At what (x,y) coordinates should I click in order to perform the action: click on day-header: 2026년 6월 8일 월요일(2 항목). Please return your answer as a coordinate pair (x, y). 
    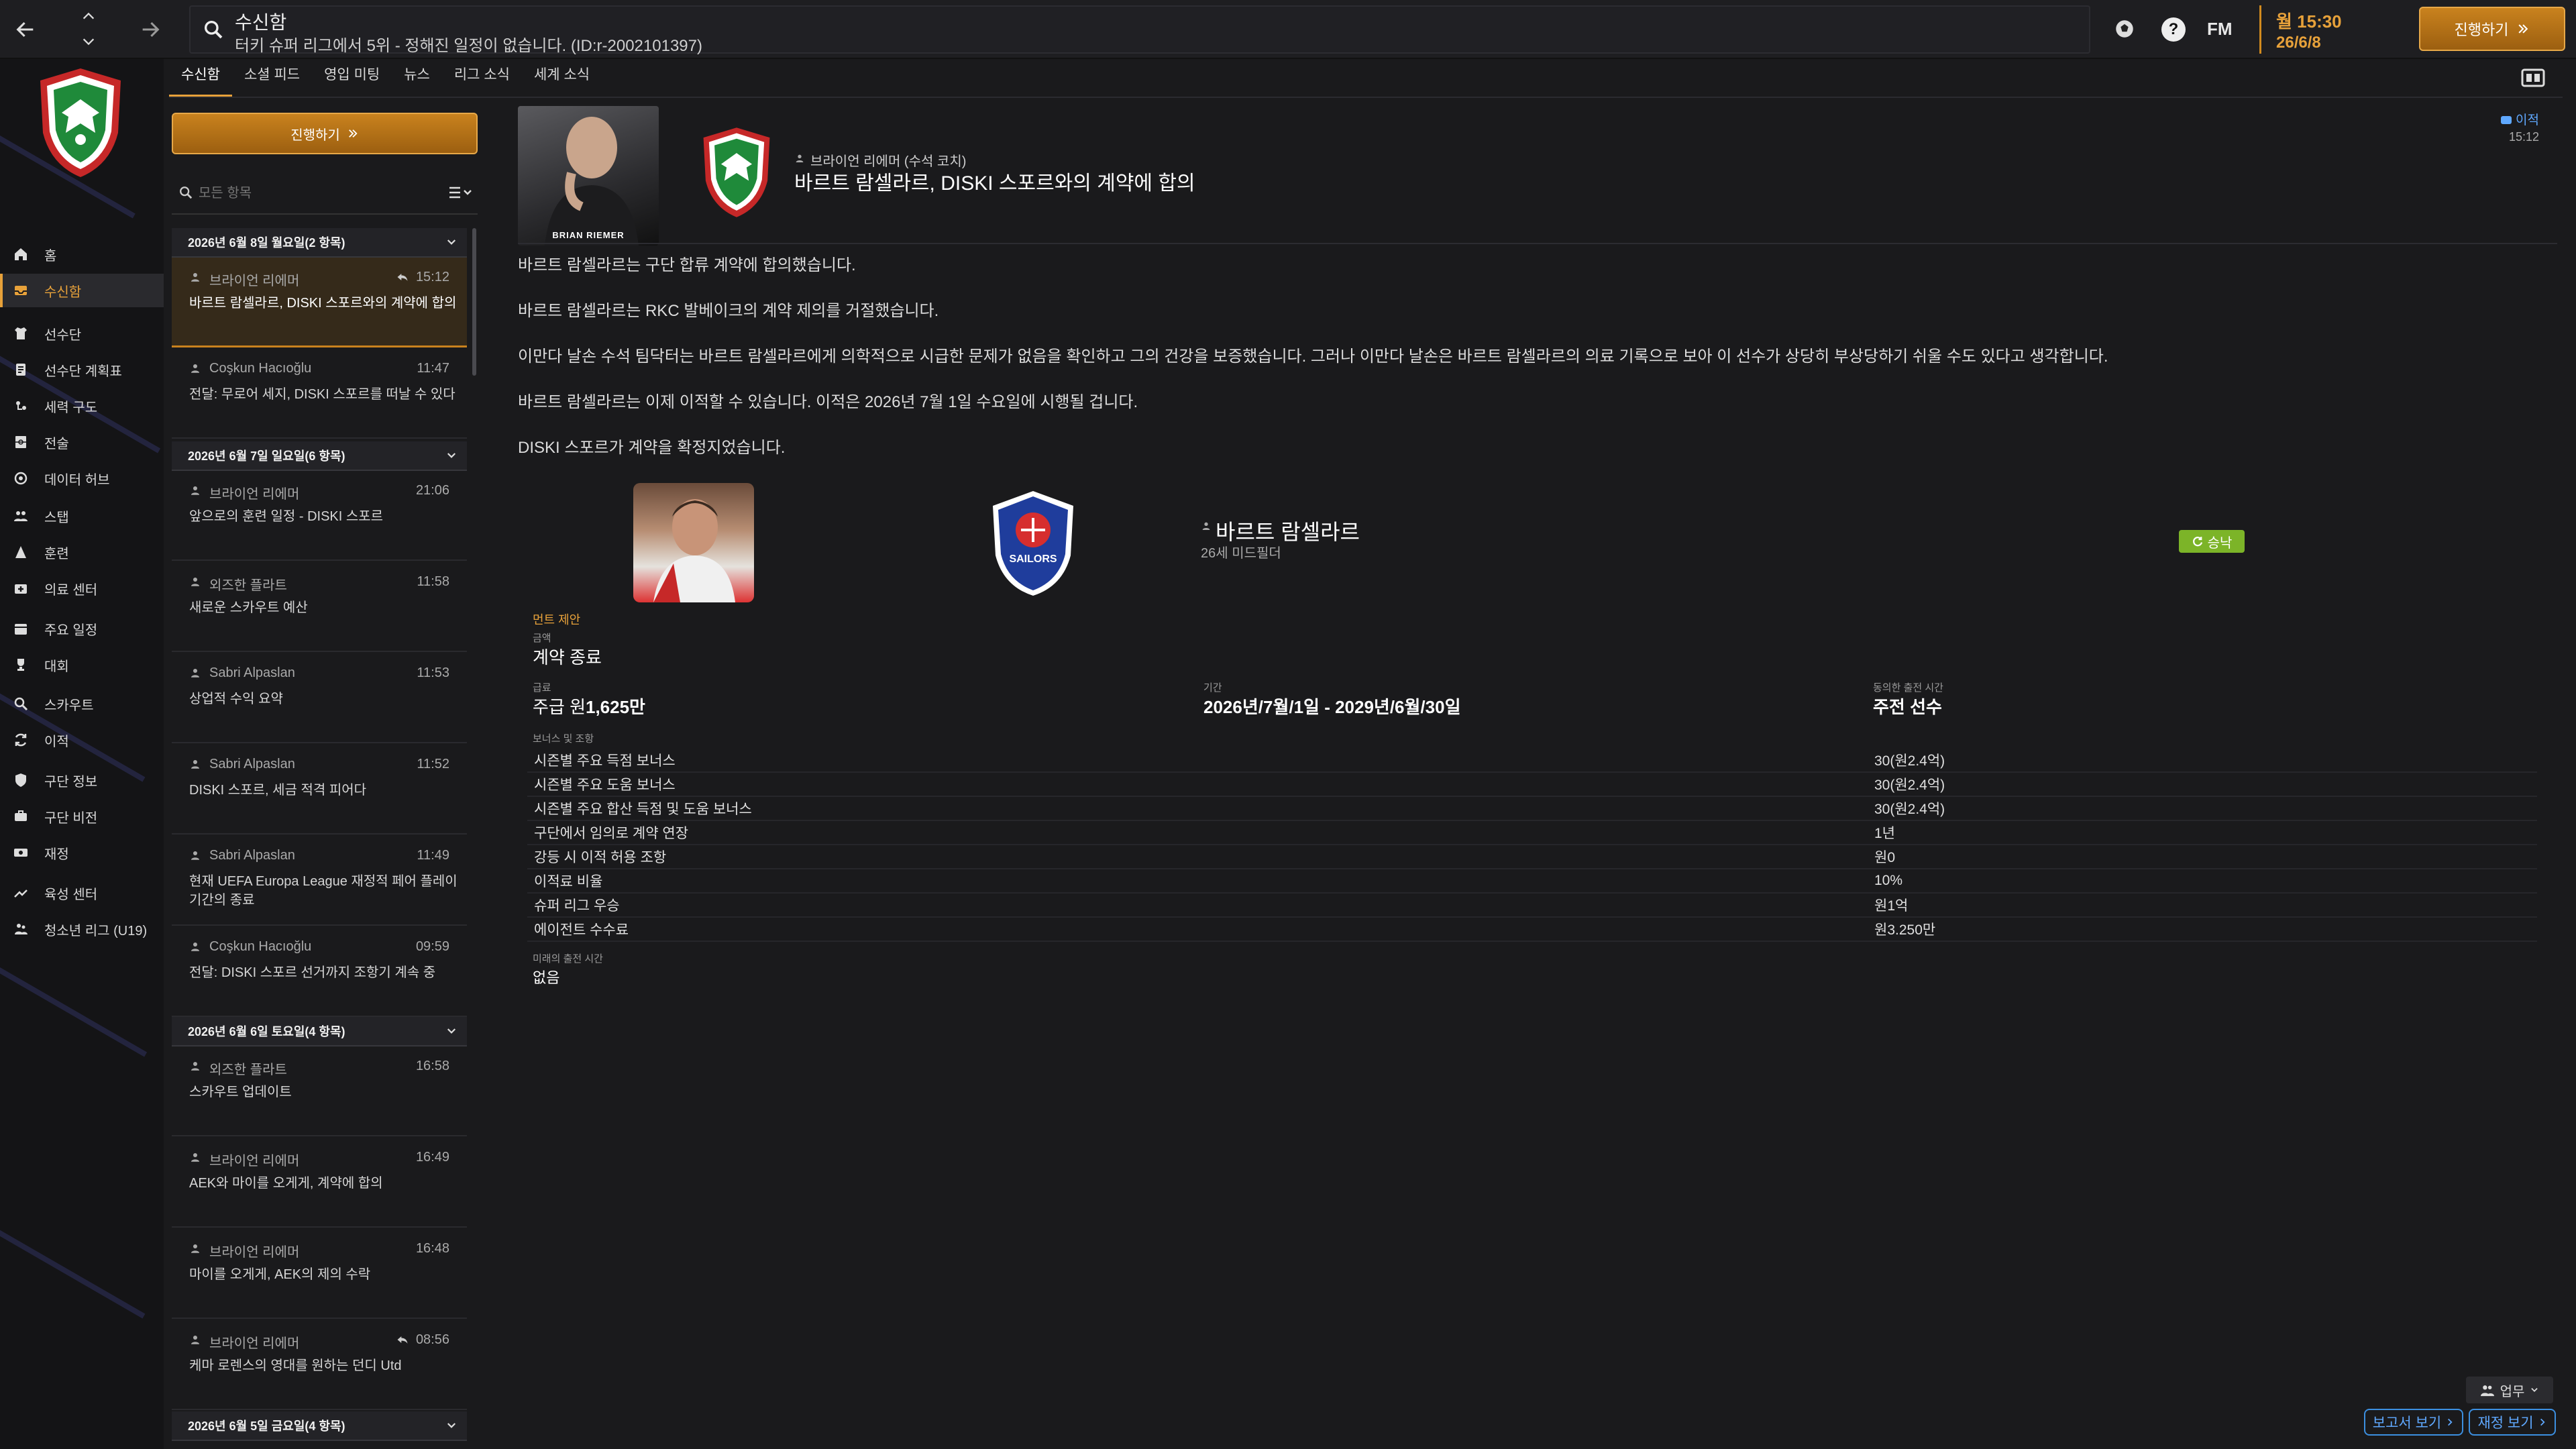
    Looking at the image, I should click on (319, 243).